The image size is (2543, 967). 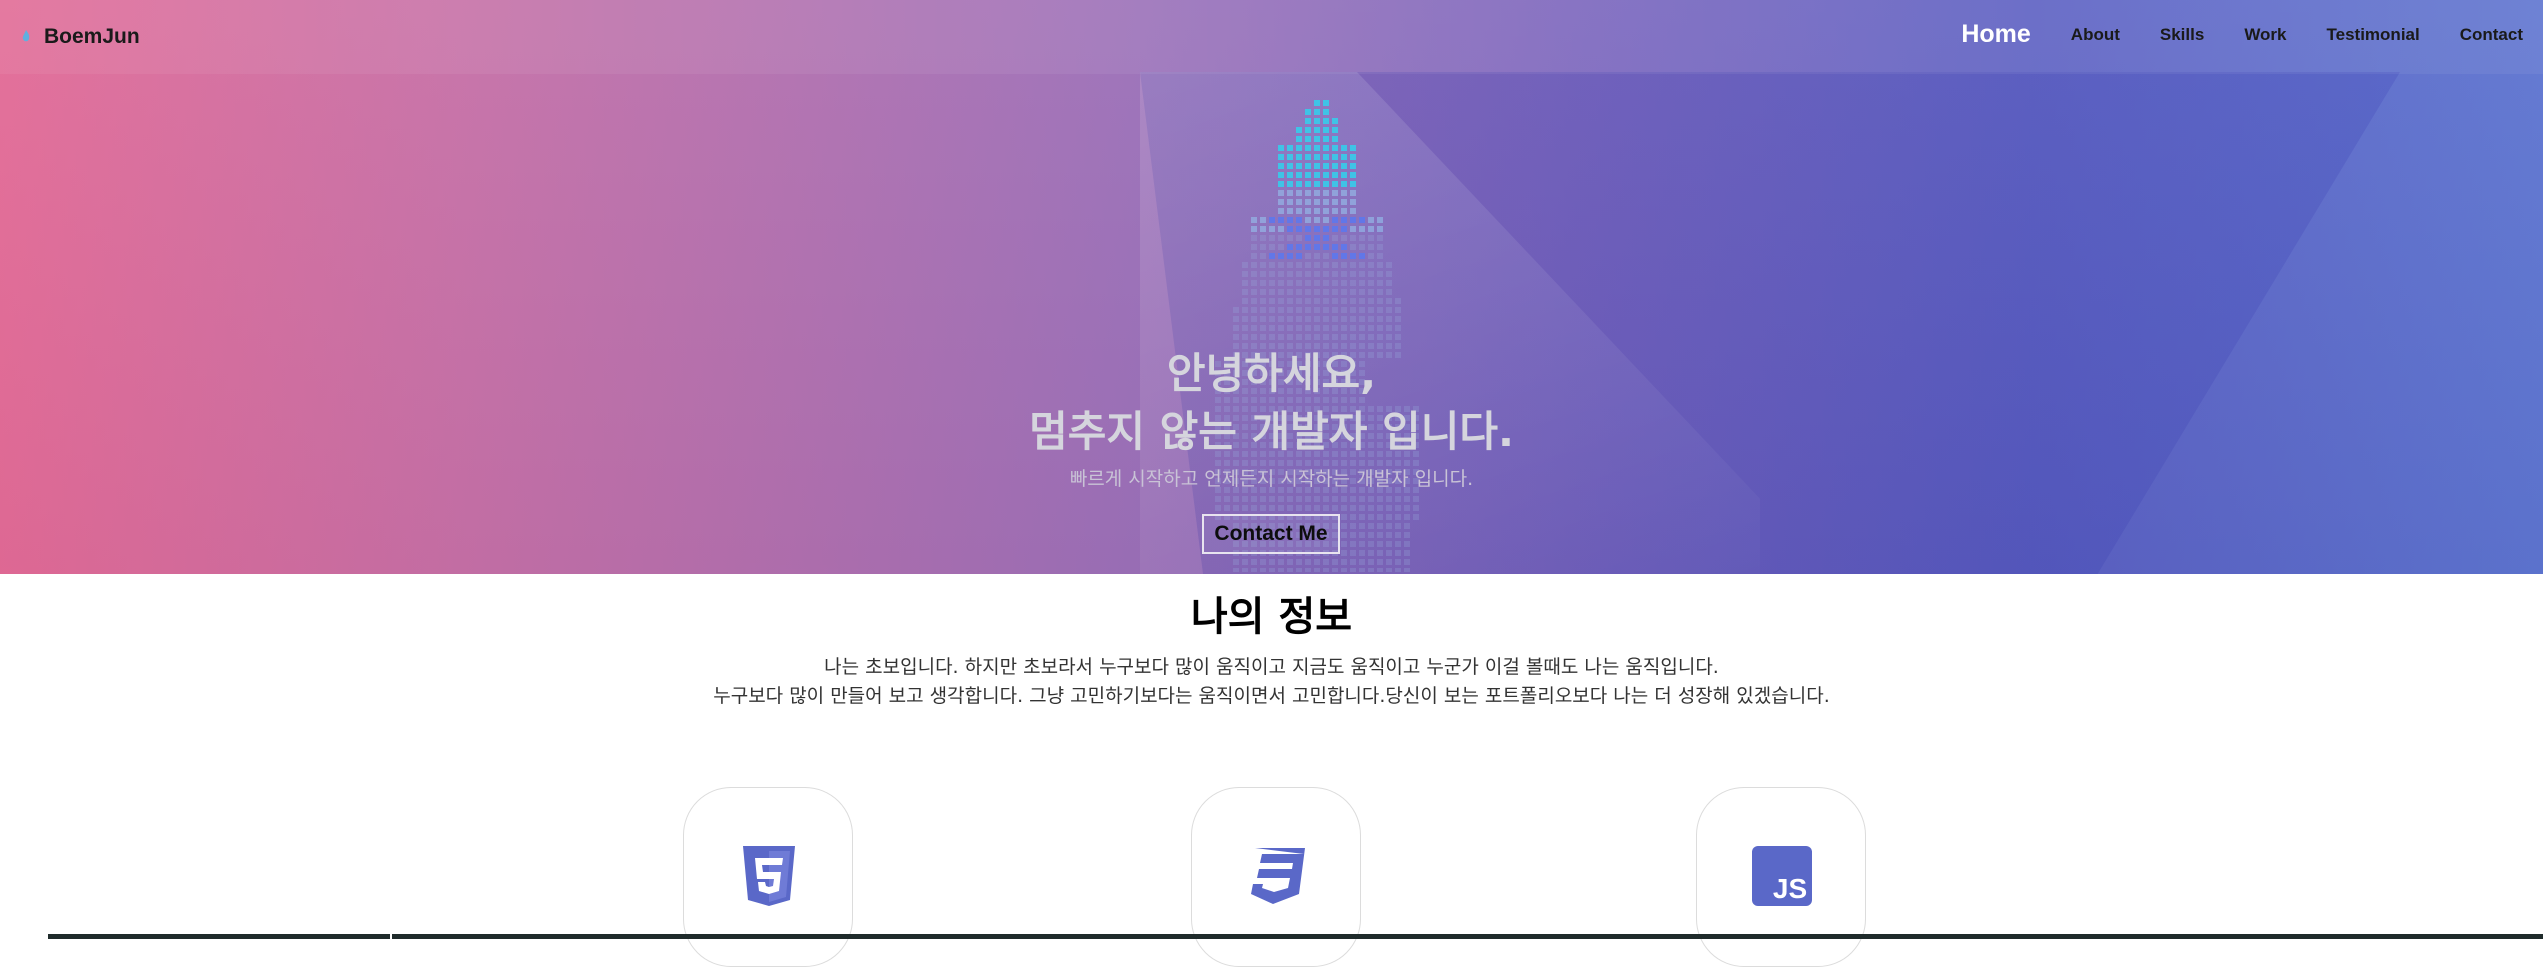 What do you see at coordinates (2182, 35) in the screenshot?
I see `nav-skills: Skills` at bounding box center [2182, 35].